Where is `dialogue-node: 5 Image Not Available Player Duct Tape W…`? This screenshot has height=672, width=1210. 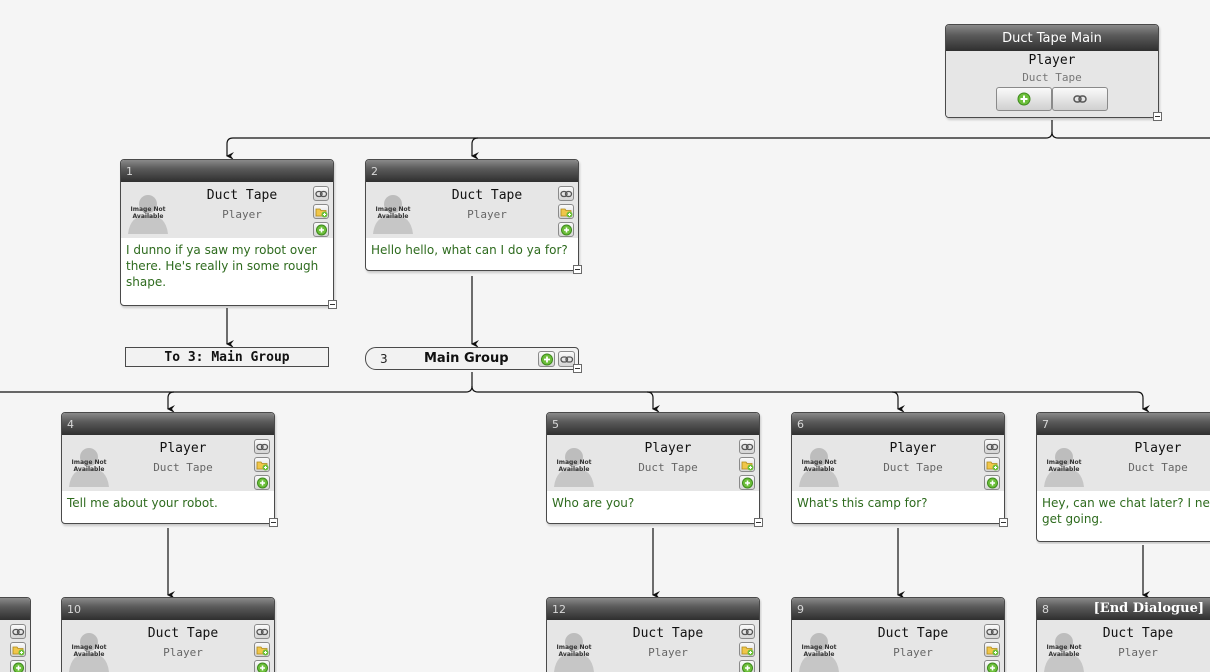
dialogue-node: 5 Image Not Available Player Duct Tape W… is located at coordinates (654, 469).